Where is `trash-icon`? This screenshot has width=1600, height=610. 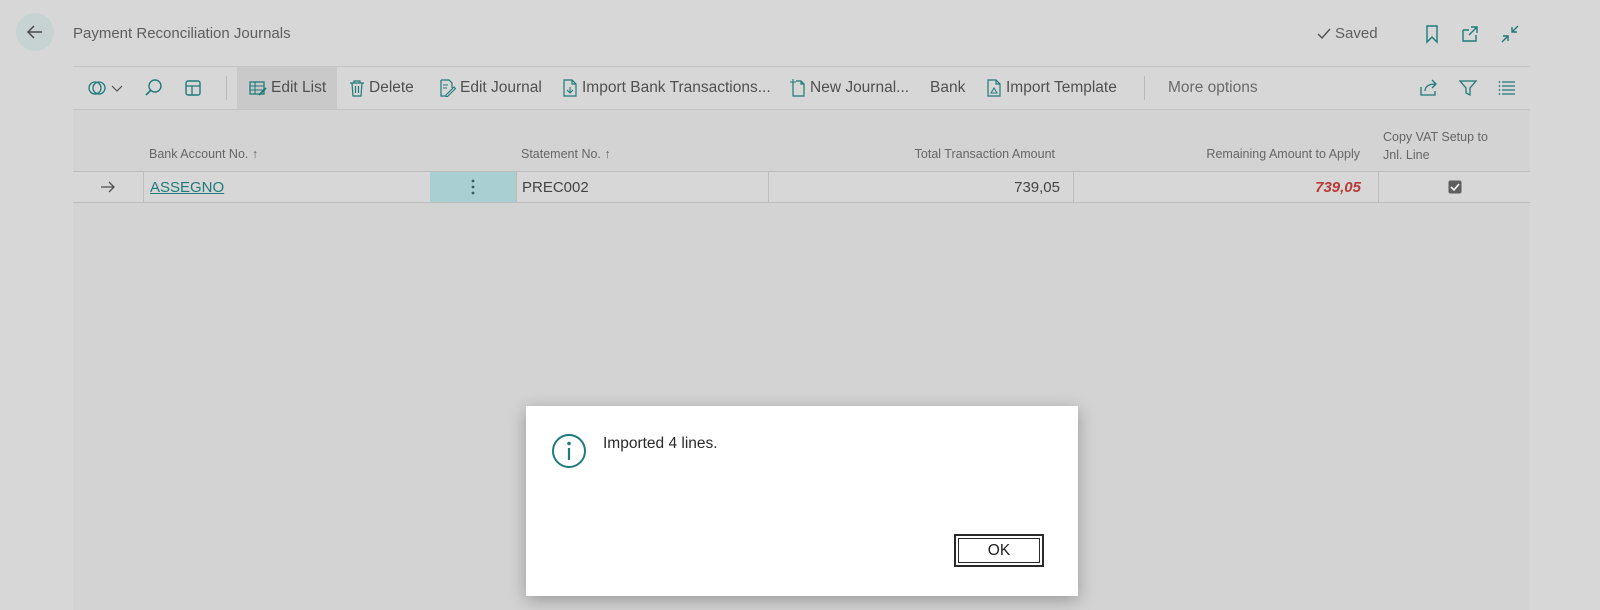
trash-icon is located at coordinates (357, 88).